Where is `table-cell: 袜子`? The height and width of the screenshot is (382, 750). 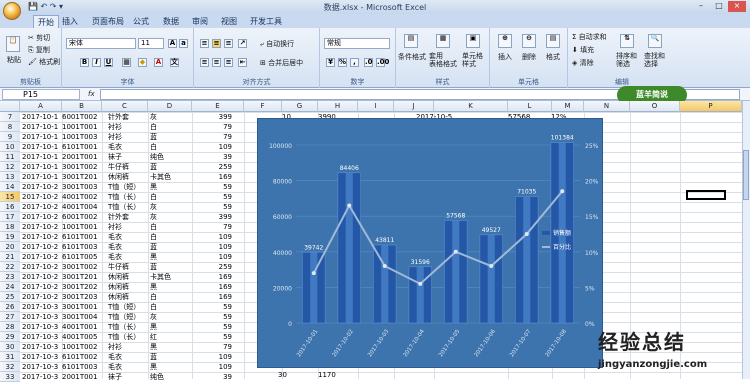 table-cell: 袜子 is located at coordinates (115, 157).